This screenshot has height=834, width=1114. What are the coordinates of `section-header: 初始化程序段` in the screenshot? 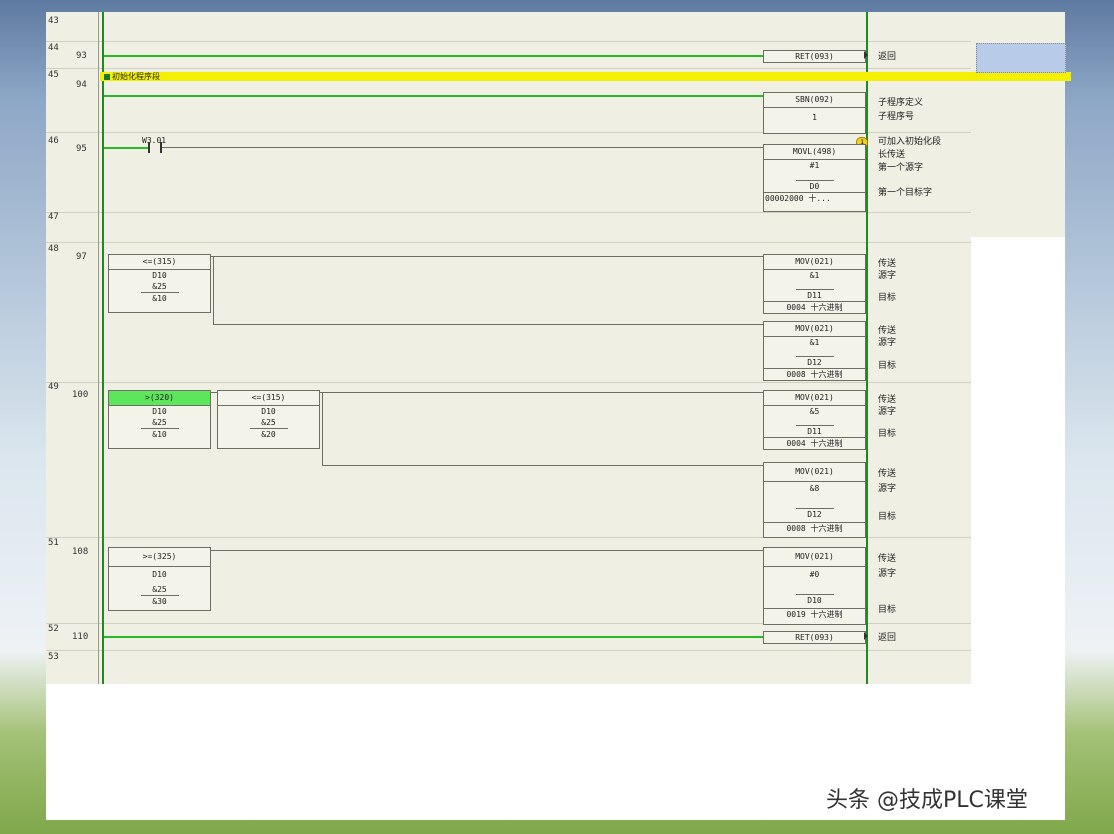 It's located at (132, 76).